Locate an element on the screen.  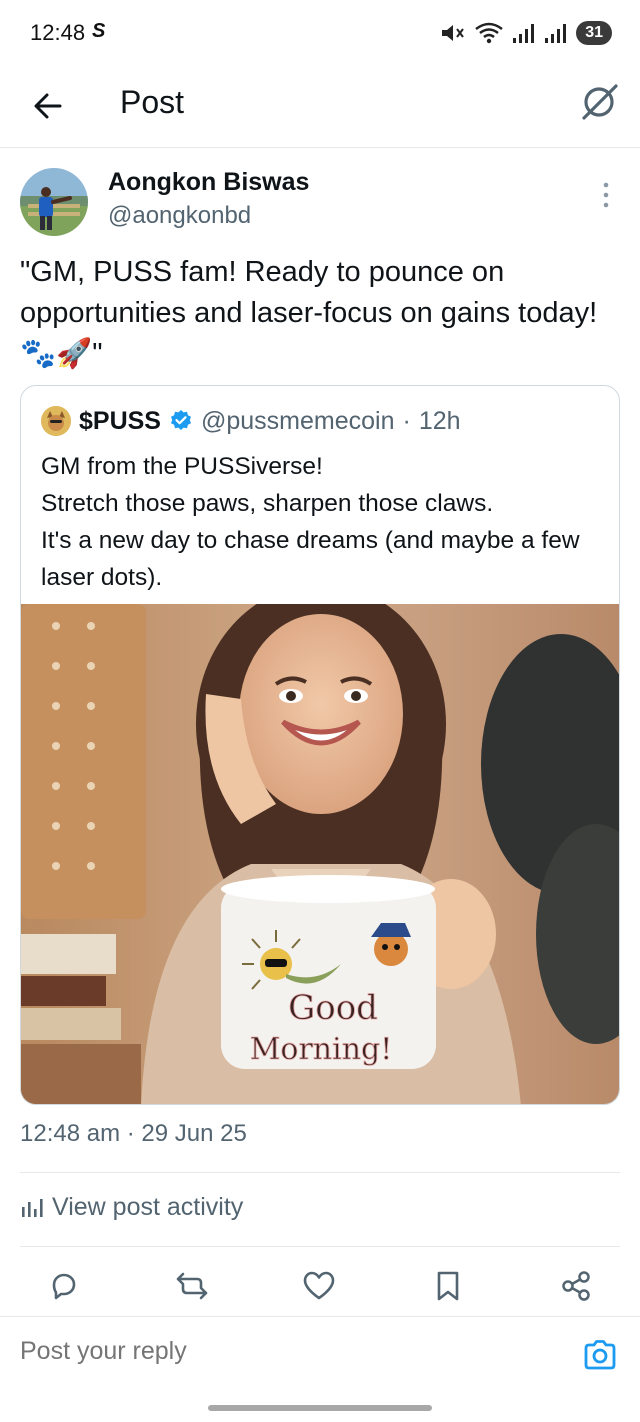
view-post-activity: View post activity is located at coordinates (131, 1207).